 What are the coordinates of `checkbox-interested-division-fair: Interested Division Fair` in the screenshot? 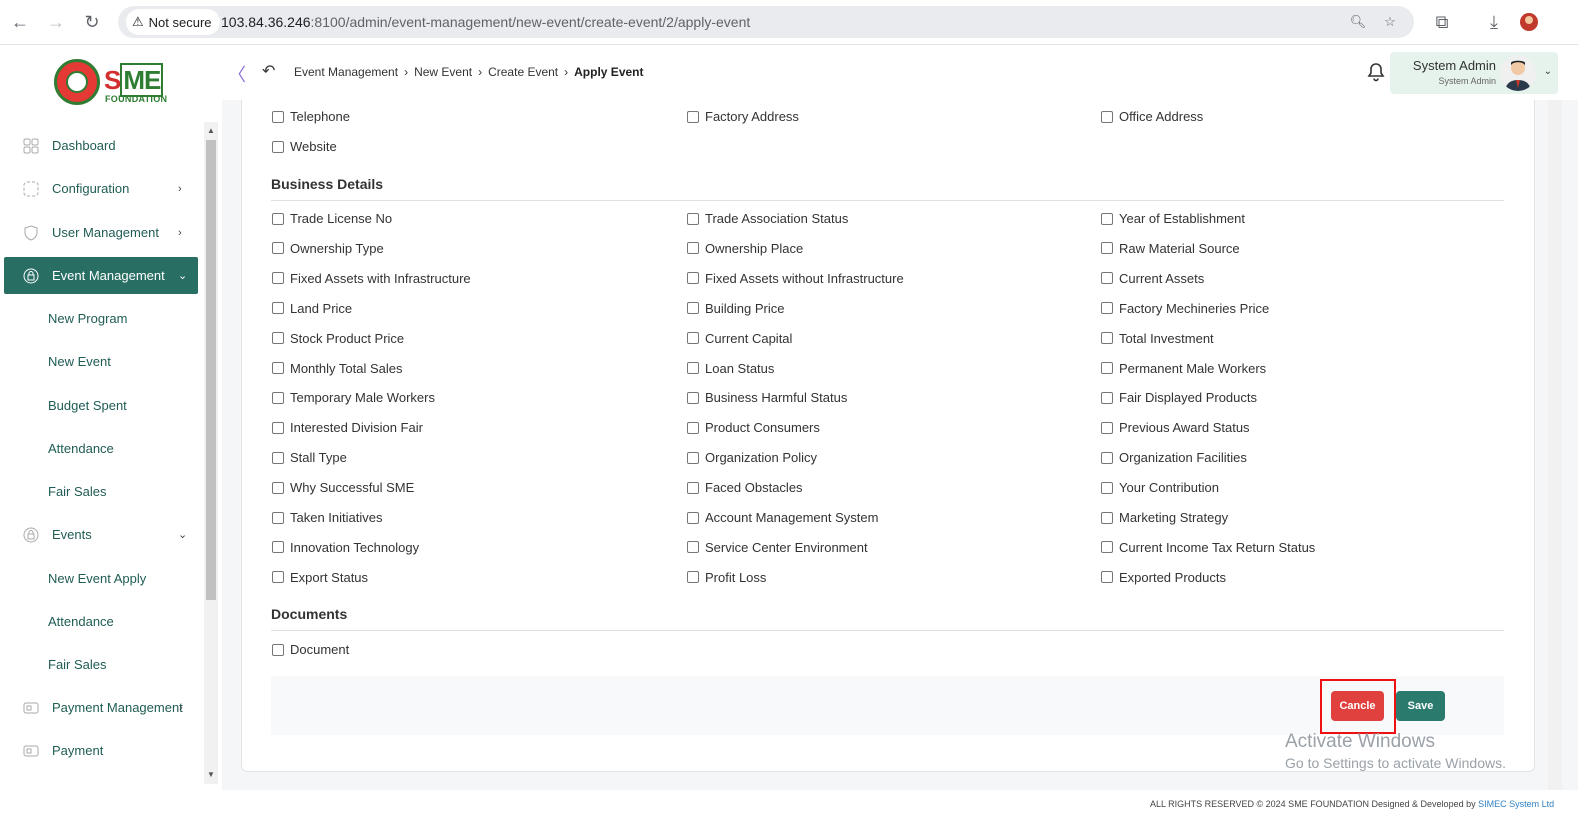 It's located at (347, 427).